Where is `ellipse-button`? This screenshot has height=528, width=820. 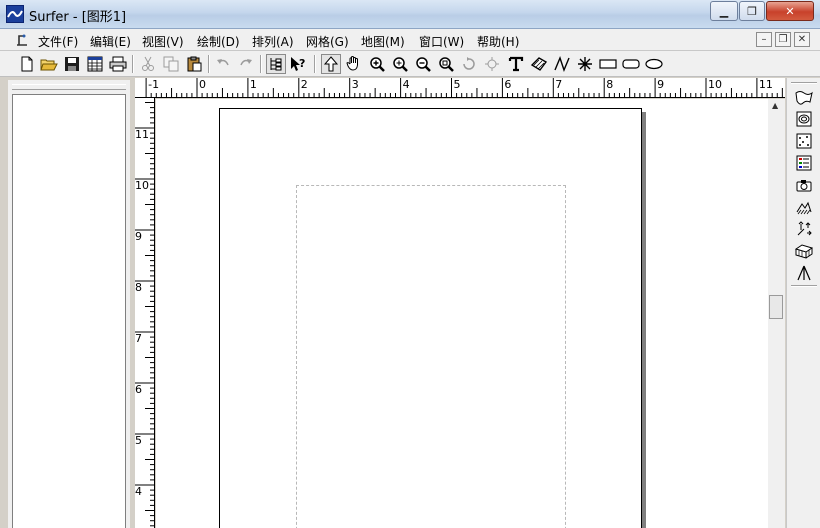
ellipse-button is located at coordinates (654, 64).